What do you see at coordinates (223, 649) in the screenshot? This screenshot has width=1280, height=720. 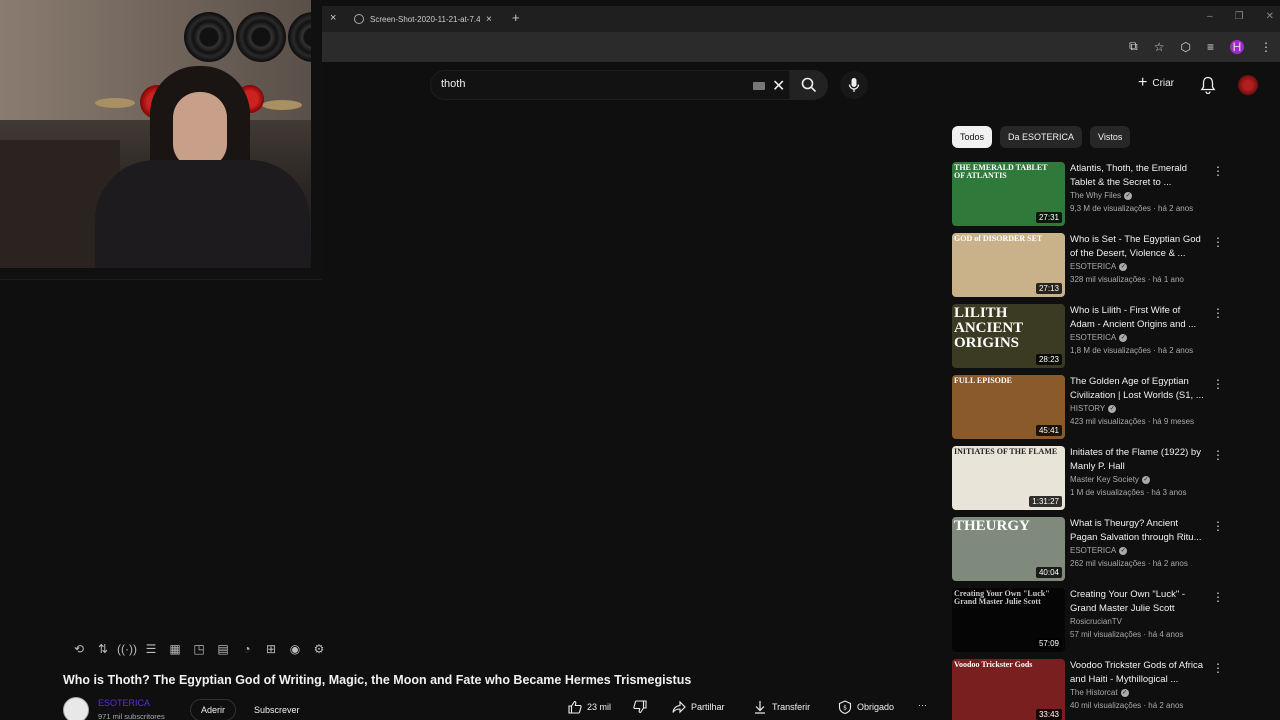 I see `subtitle-icon: ▤` at bounding box center [223, 649].